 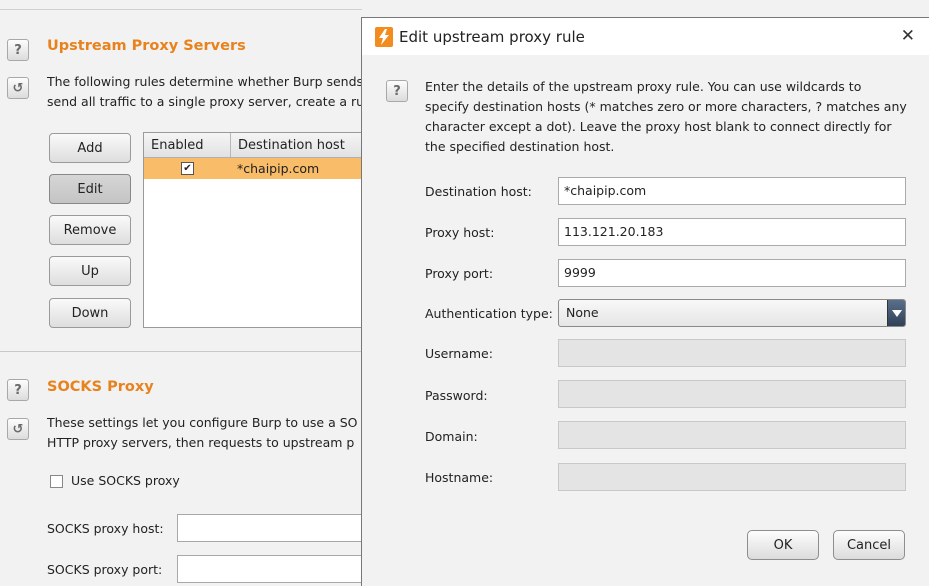 I want to click on socks-host-input, so click(x=272, y=528).